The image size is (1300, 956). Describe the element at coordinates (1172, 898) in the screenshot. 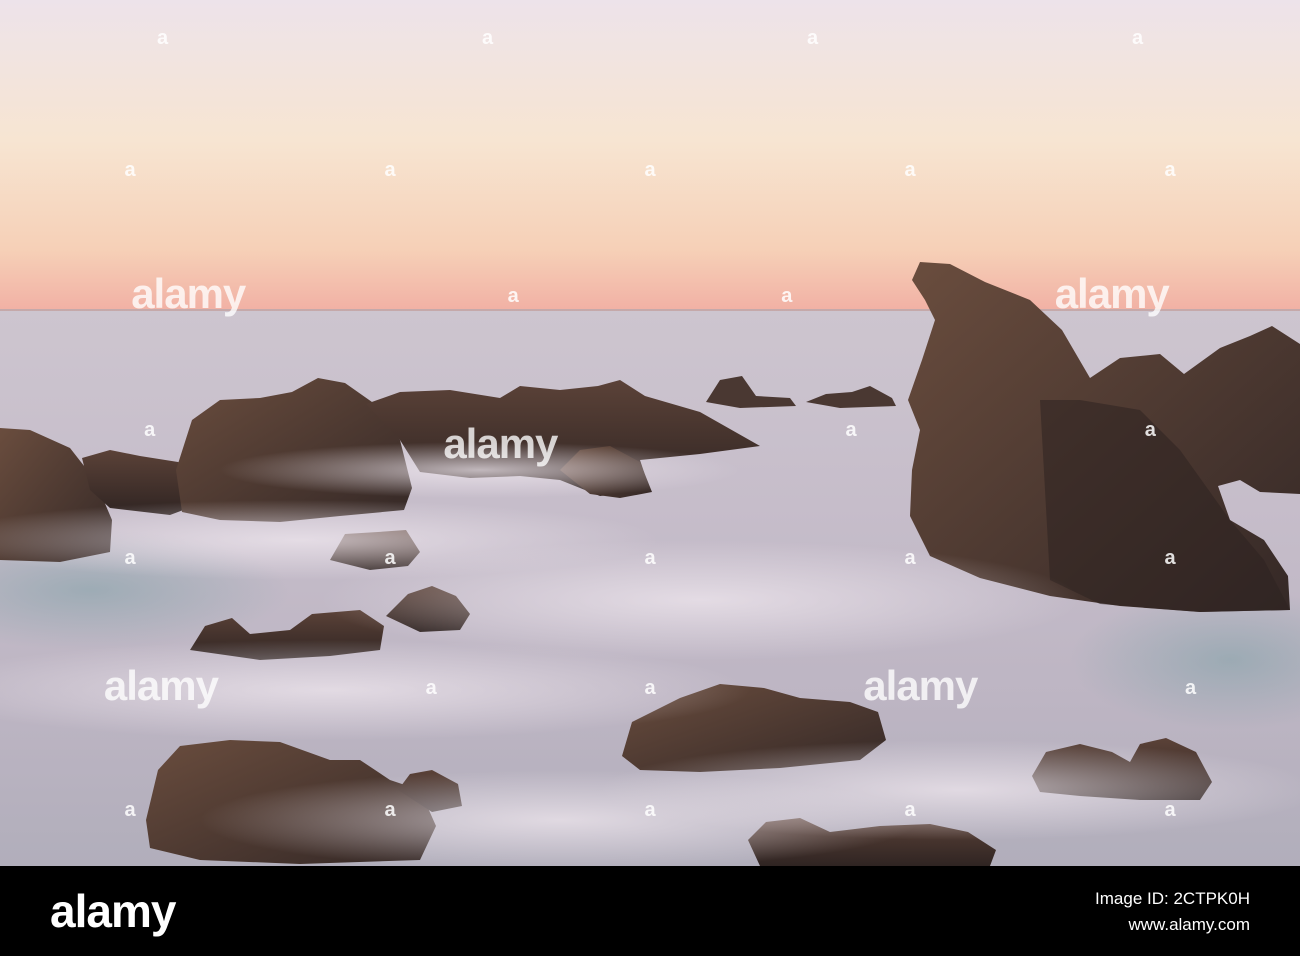

I see `image-id-label: Image ID: 2CTPK0H` at that location.